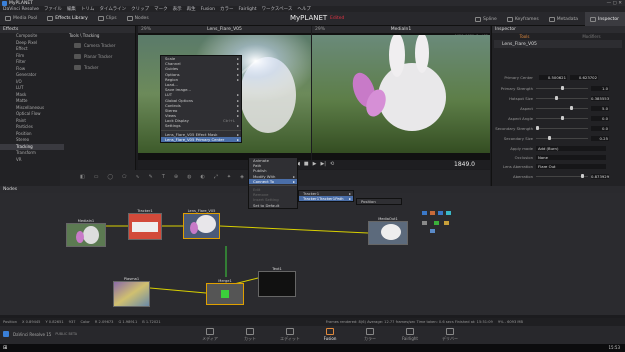 This screenshot has height=352, width=625. What do you see at coordinates (273, 181) in the screenshot?
I see `submenu-item-connect-to: Connect To ▸` at bounding box center [273, 181].